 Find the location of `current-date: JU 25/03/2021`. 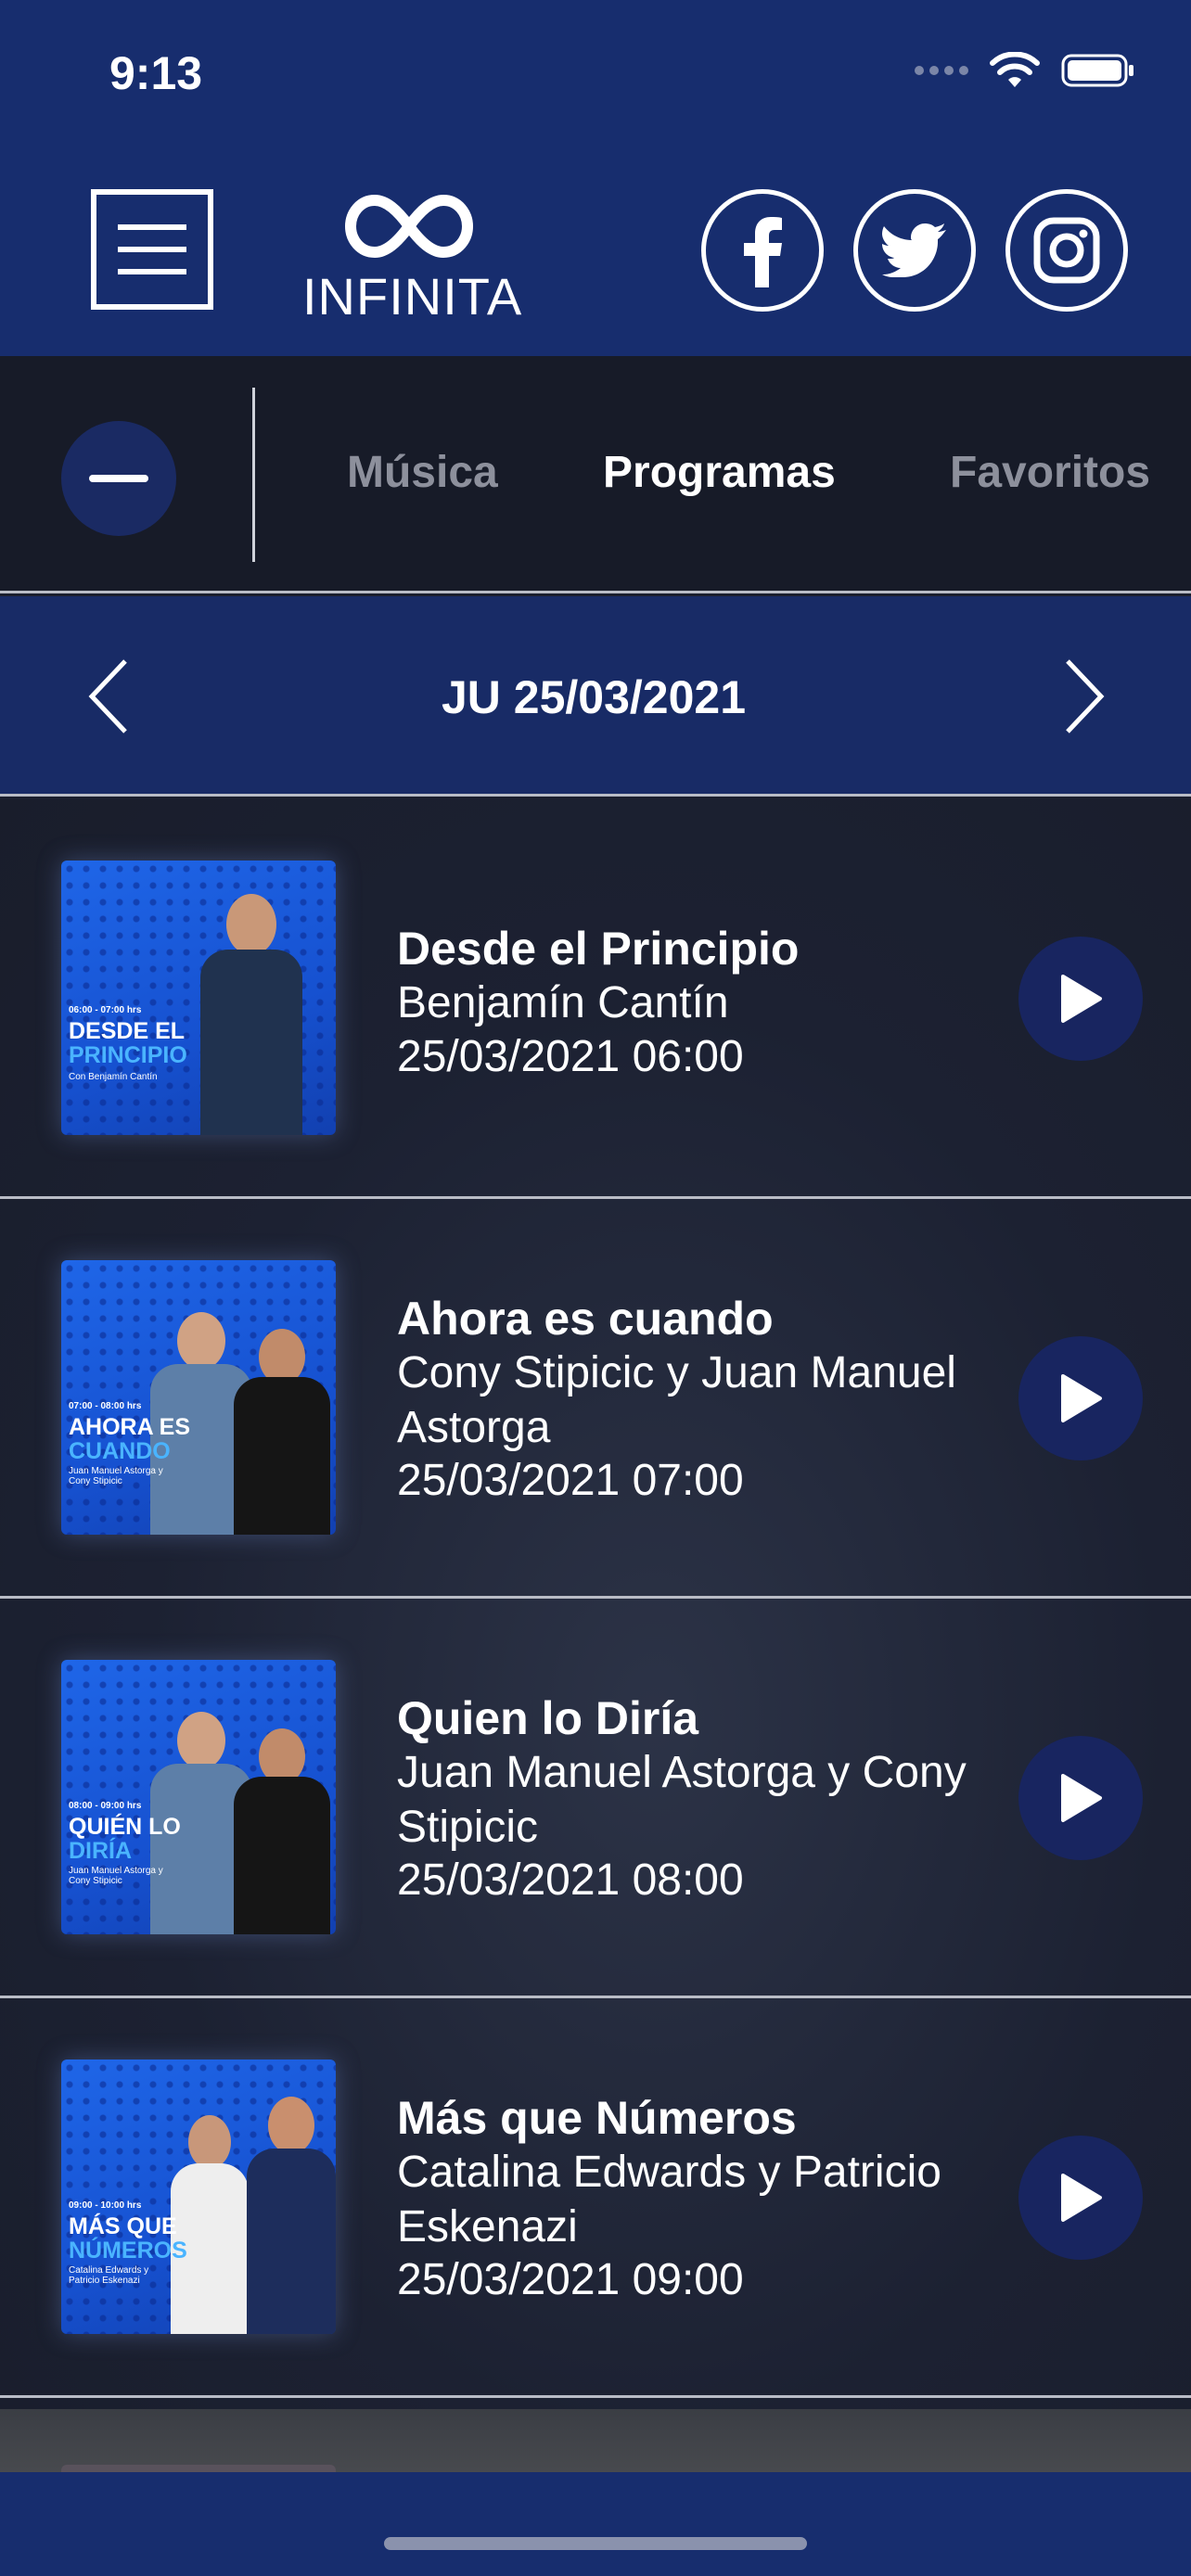

current-date: JU 25/03/2021 is located at coordinates (594, 697).